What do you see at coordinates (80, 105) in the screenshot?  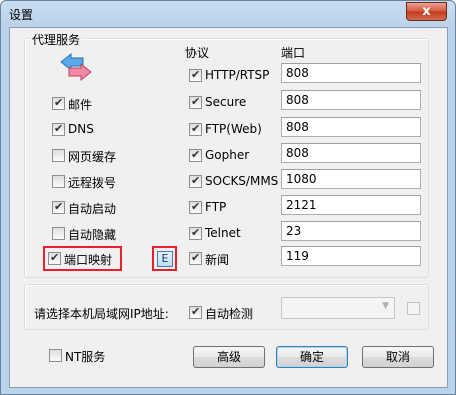 I see `mail-label: 邮件` at bounding box center [80, 105].